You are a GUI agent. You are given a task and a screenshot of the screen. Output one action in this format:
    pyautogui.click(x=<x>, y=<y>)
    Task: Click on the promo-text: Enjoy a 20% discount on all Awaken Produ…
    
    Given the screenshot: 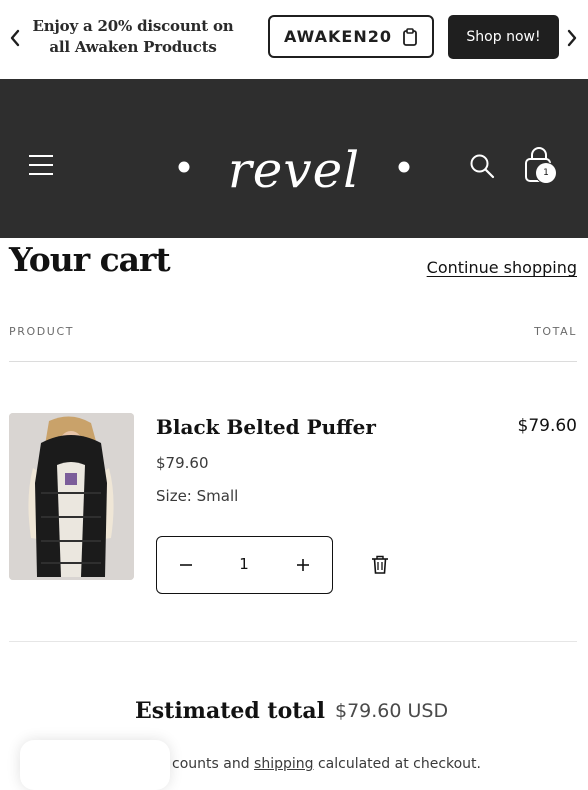 What is the action you would take?
    pyautogui.click(x=133, y=36)
    